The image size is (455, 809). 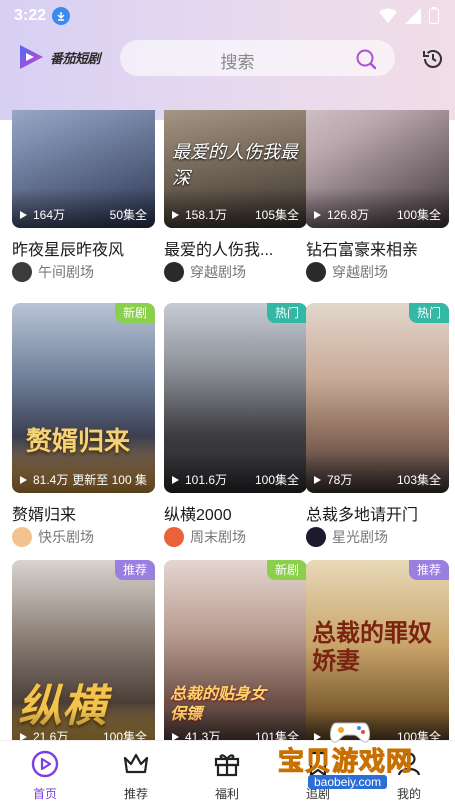 I want to click on tab-label: 推荐, so click(x=135, y=794).